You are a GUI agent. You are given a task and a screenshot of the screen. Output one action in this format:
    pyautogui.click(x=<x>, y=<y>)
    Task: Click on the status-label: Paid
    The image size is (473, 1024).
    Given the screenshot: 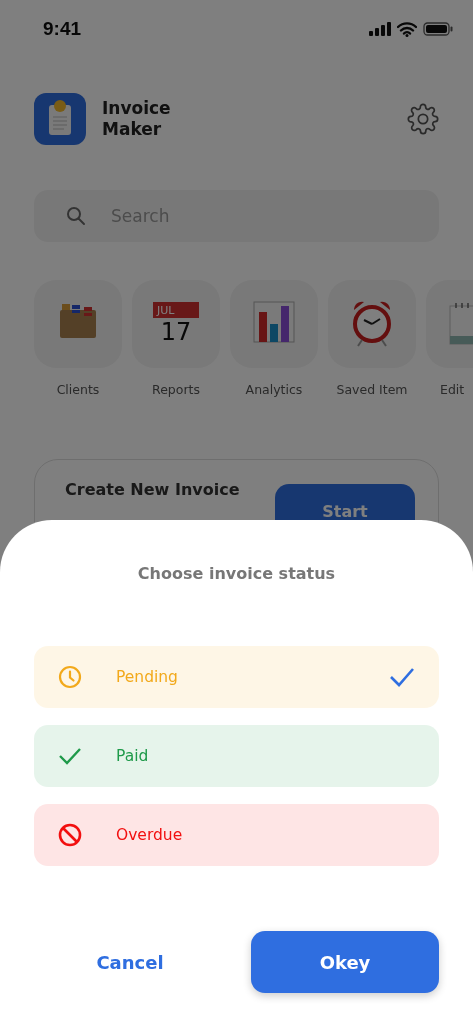 What is the action you would take?
    pyautogui.click(x=132, y=756)
    